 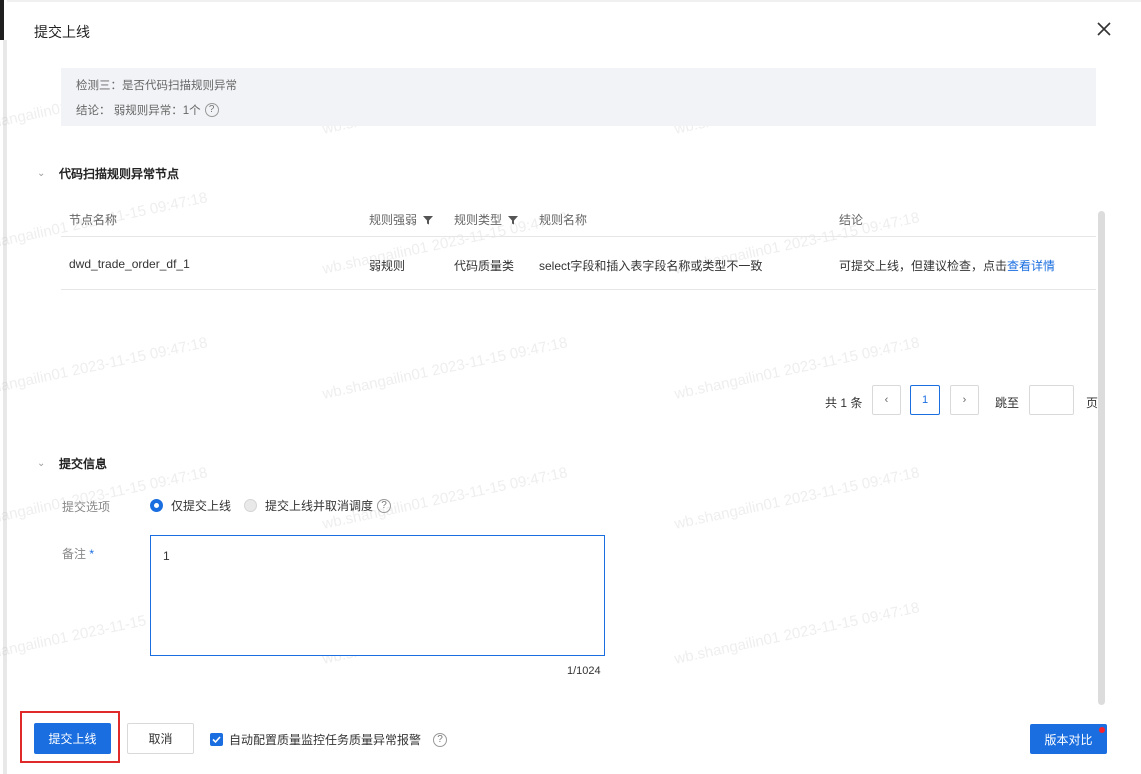 I want to click on scrollbar, so click(x=1101, y=458).